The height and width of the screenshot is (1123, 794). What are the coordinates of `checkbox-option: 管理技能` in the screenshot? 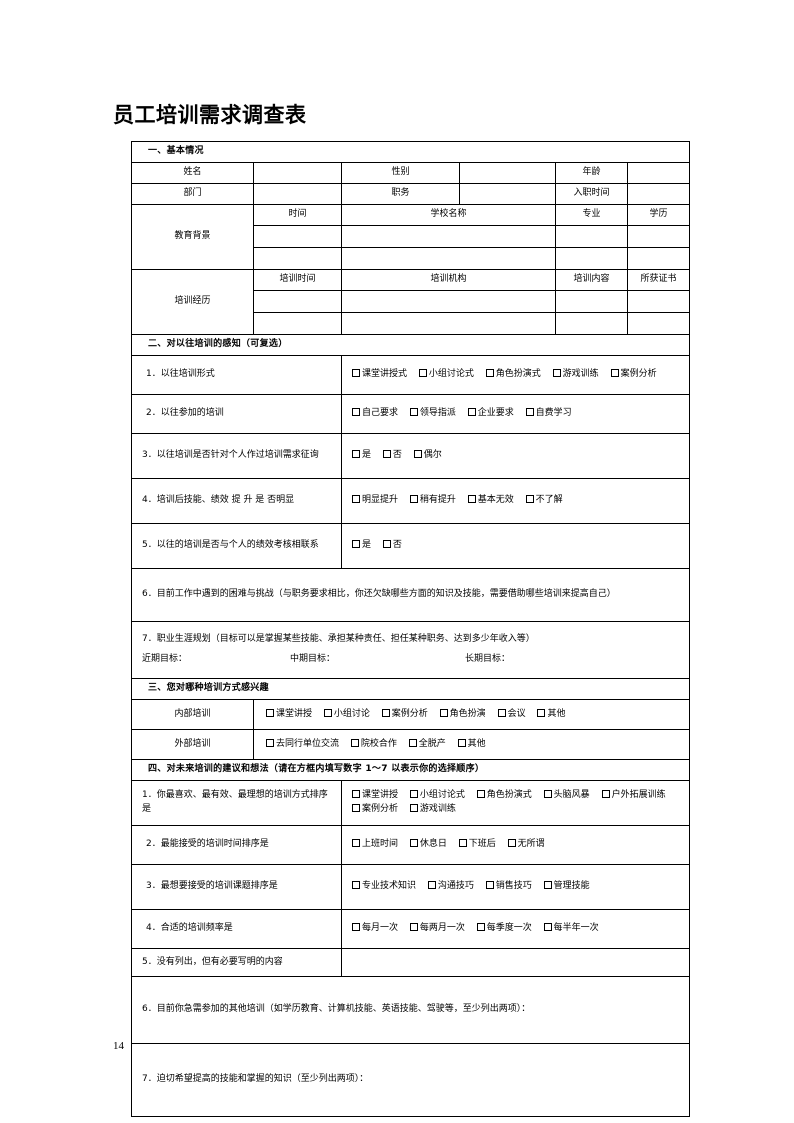 It's located at (566, 887).